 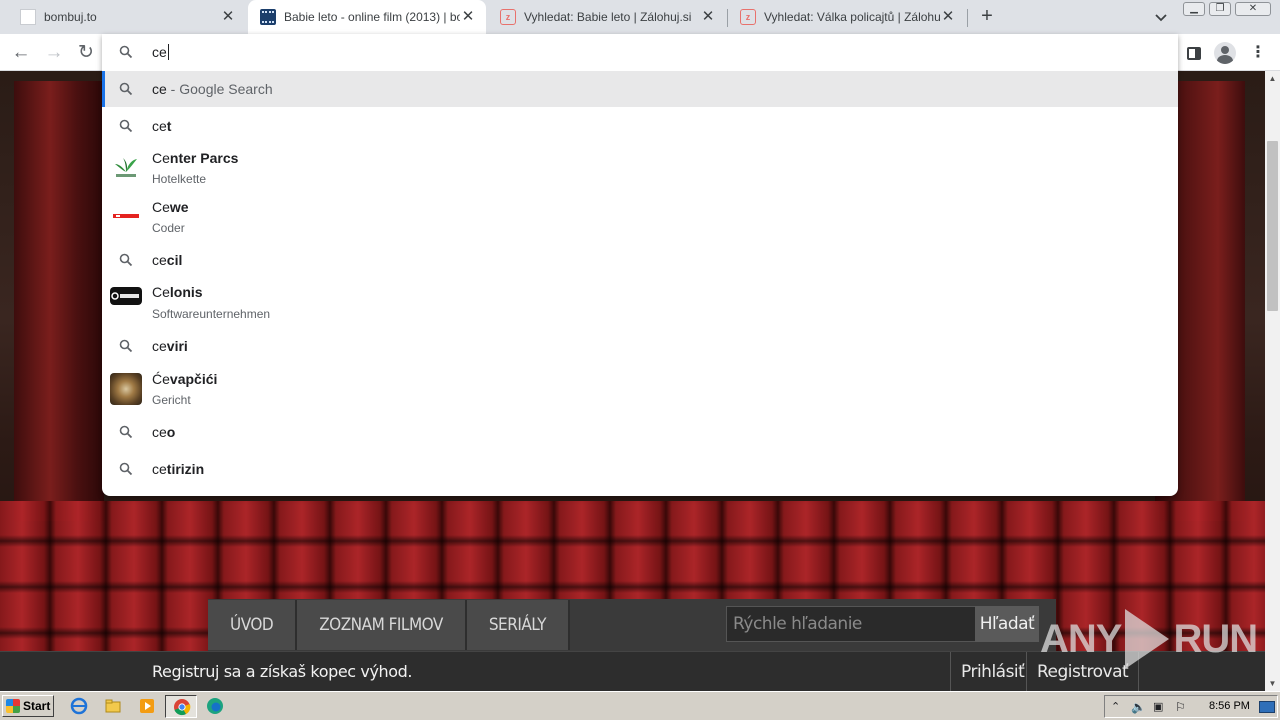 What do you see at coordinates (967, 18) in the screenshot?
I see `tab-separator` at bounding box center [967, 18].